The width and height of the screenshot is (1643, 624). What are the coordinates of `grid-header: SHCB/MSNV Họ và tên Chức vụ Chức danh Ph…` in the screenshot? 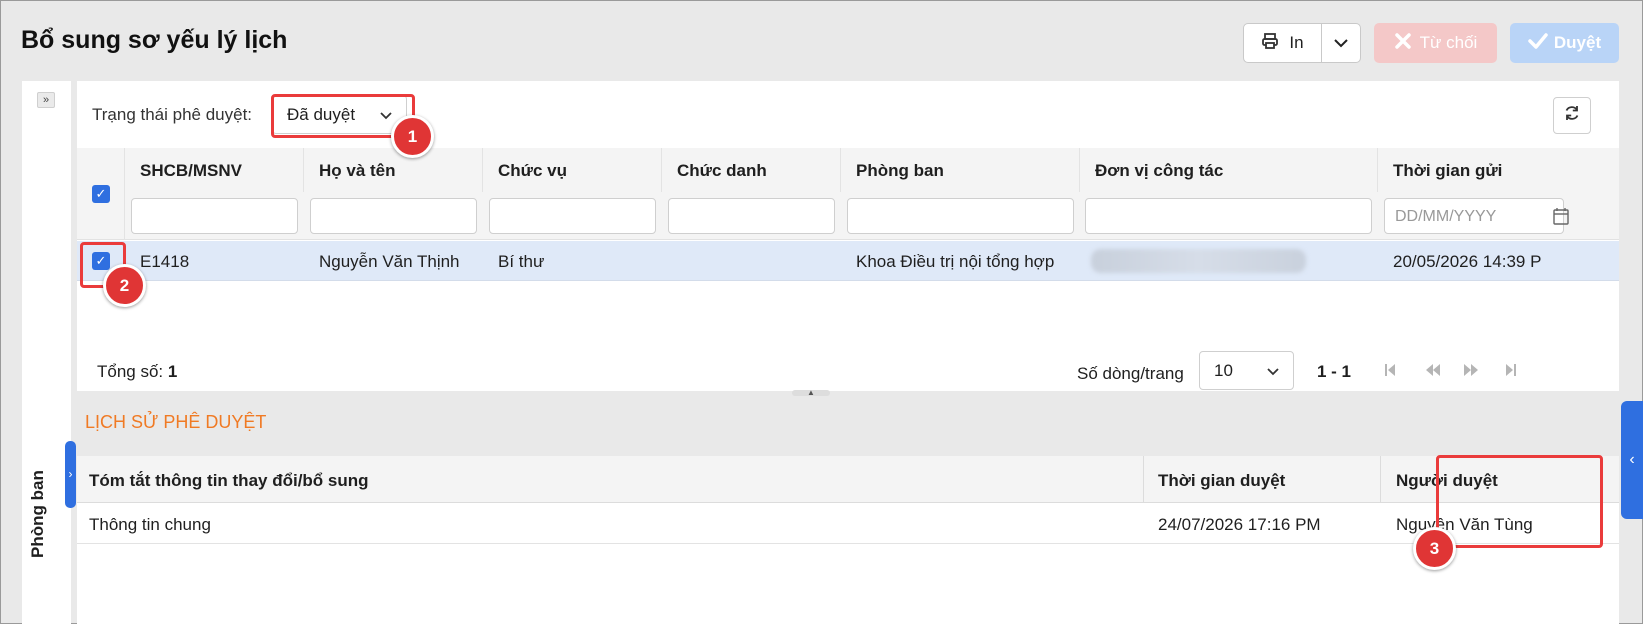 It's located at (848, 170).